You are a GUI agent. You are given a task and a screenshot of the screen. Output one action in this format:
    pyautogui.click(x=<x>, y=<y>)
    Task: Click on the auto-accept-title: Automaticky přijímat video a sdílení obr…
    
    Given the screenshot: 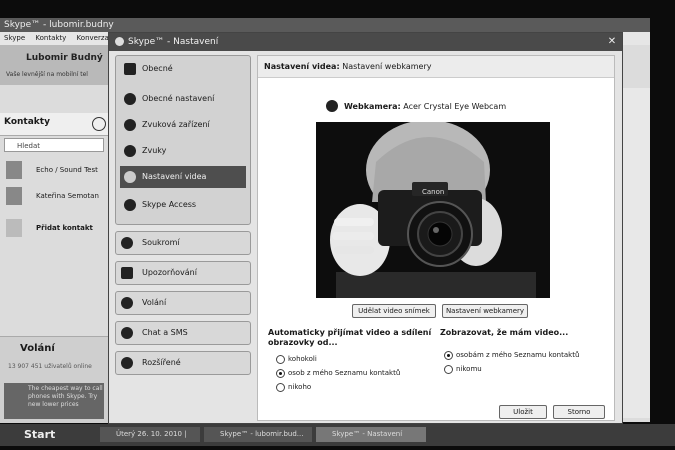 What is the action you would take?
    pyautogui.click(x=350, y=337)
    